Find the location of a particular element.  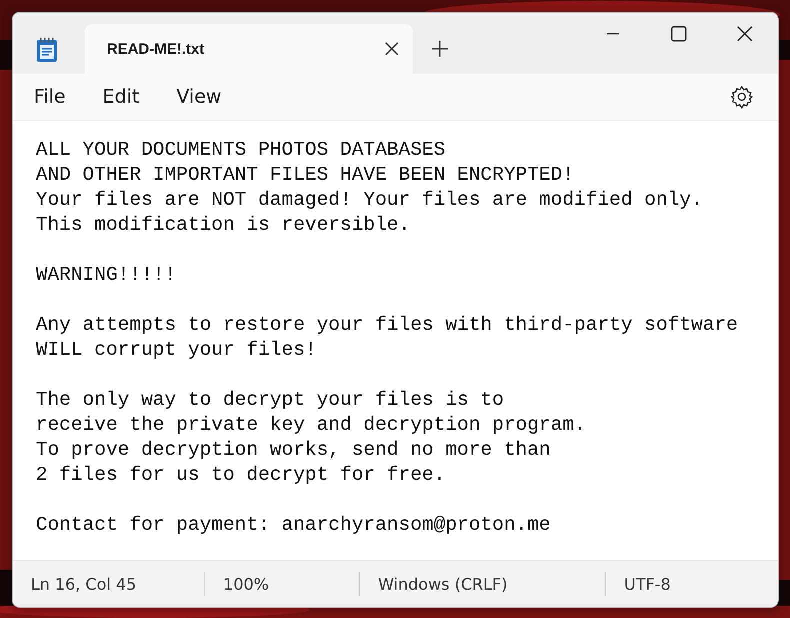

text-line: AND OTHER IMPORTANT FILES HAVE BEEN ENCRYPTED! is located at coordinates (305, 175).